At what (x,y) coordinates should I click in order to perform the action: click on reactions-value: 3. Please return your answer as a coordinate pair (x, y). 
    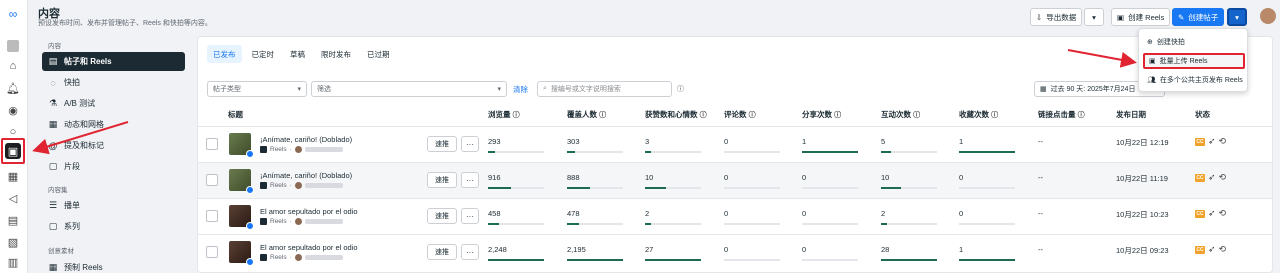
    Looking at the image, I should click on (647, 141).